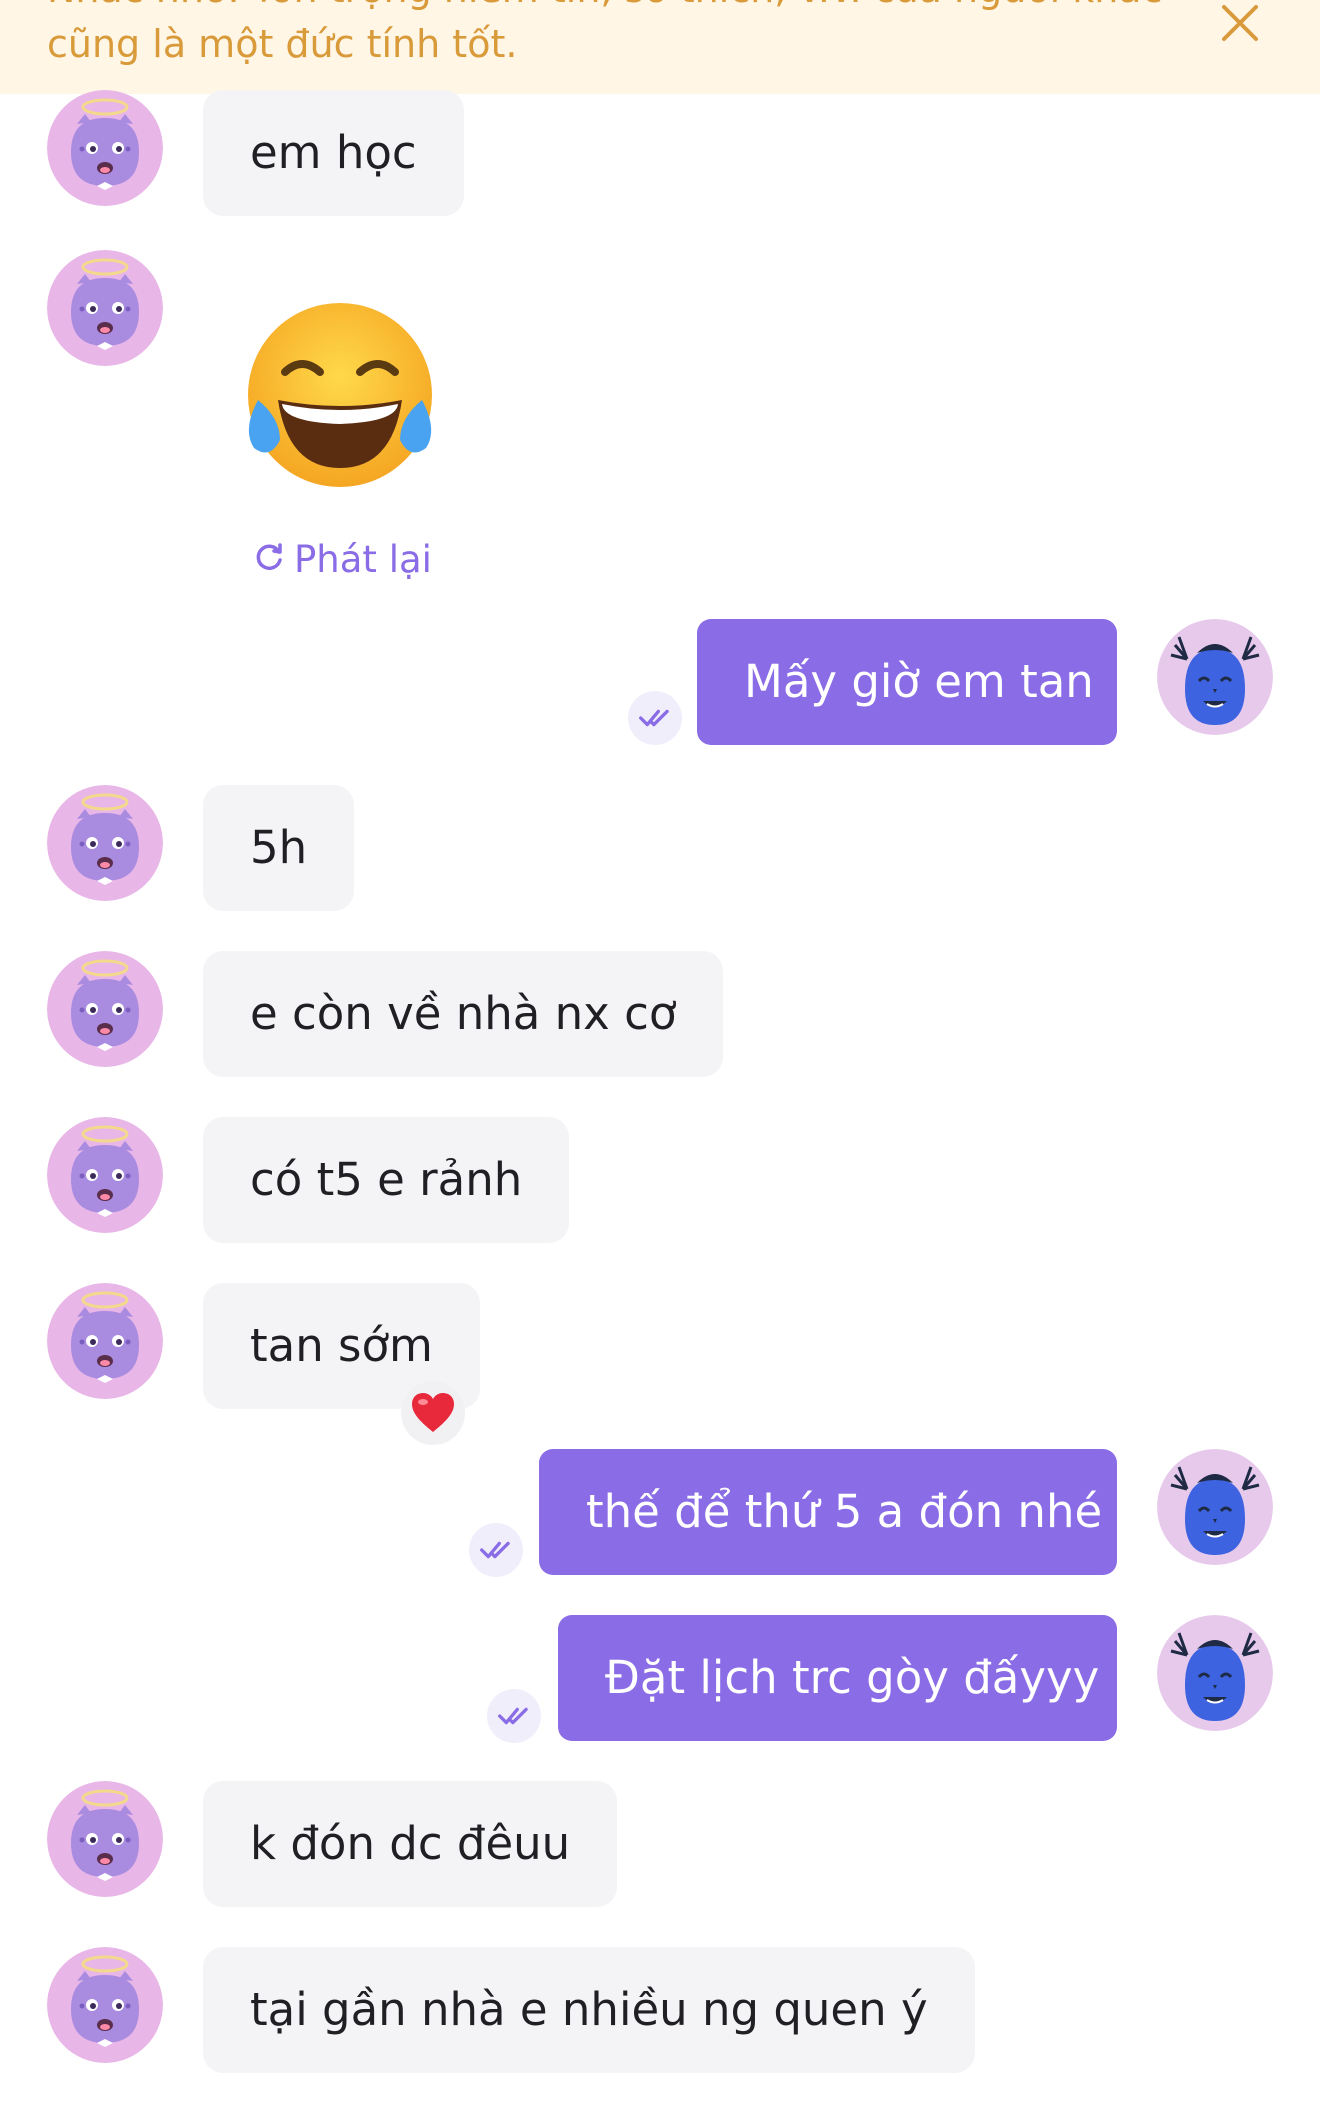 The height and width of the screenshot is (2113, 1320). Describe the element at coordinates (907, 682) in the screenshot. I see `message-bubble: Mấy giờ em tan` at that location.